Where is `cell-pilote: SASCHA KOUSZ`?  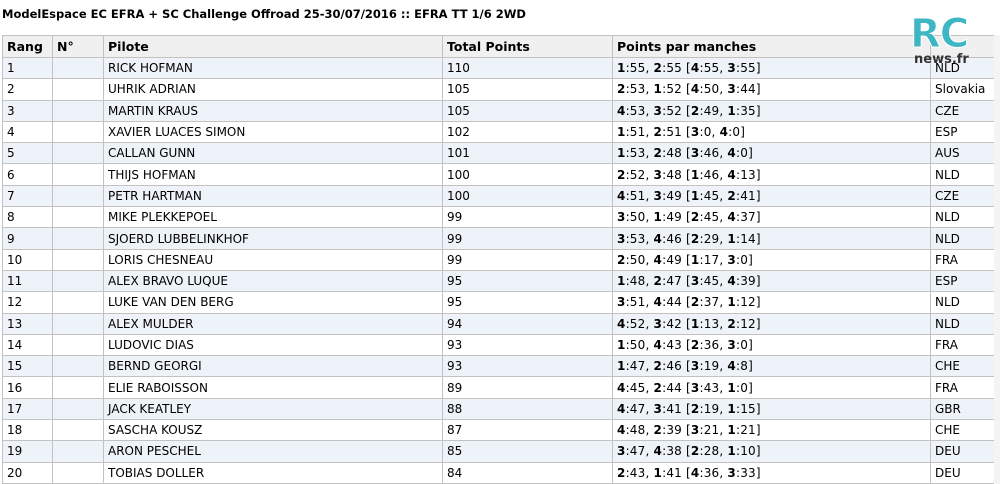
cell-pilote: SASCHA KOUSZ is located at coordinates (273, 430).